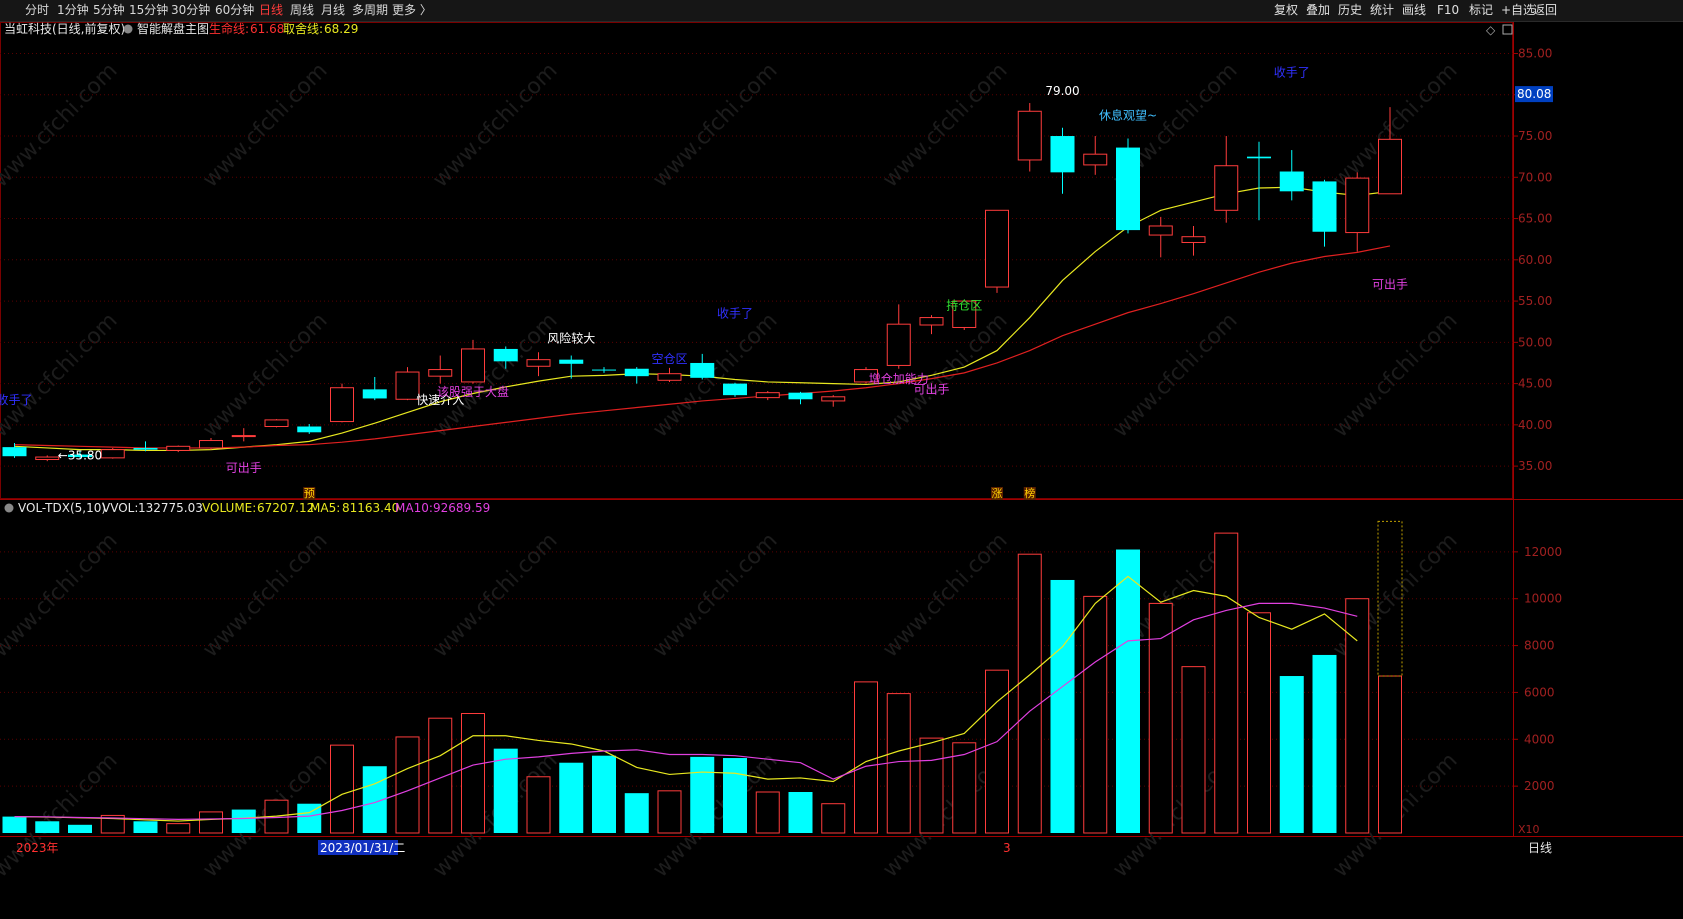 Image resolution: width=1683 pixels, height=919 pixels. What do you see at coordinates (302, 10) in the screenshot?
I see `period-tab-7: 周线` at bounding box center [302, 10].